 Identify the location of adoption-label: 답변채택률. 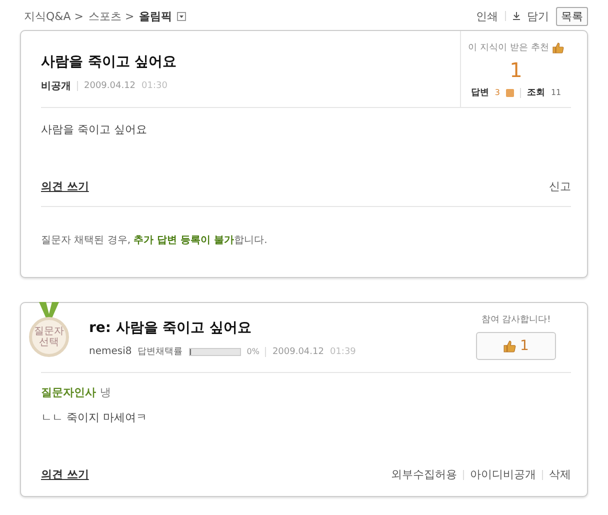
(160, 352).